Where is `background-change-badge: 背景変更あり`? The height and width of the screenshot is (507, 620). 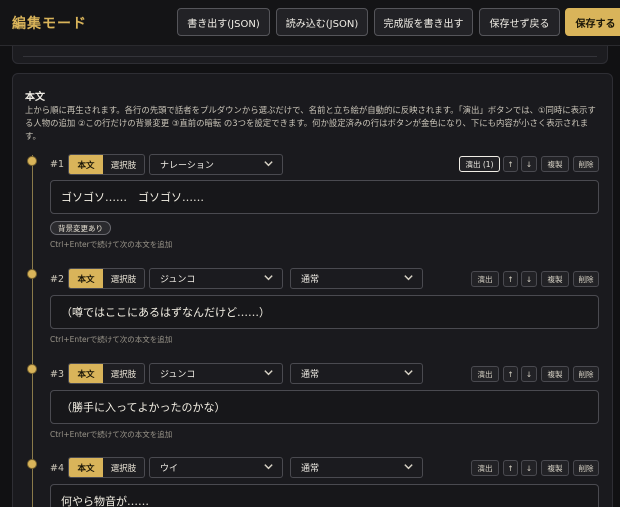 background-change-badge: 背景変更あり is located at coordinates (80, 228).